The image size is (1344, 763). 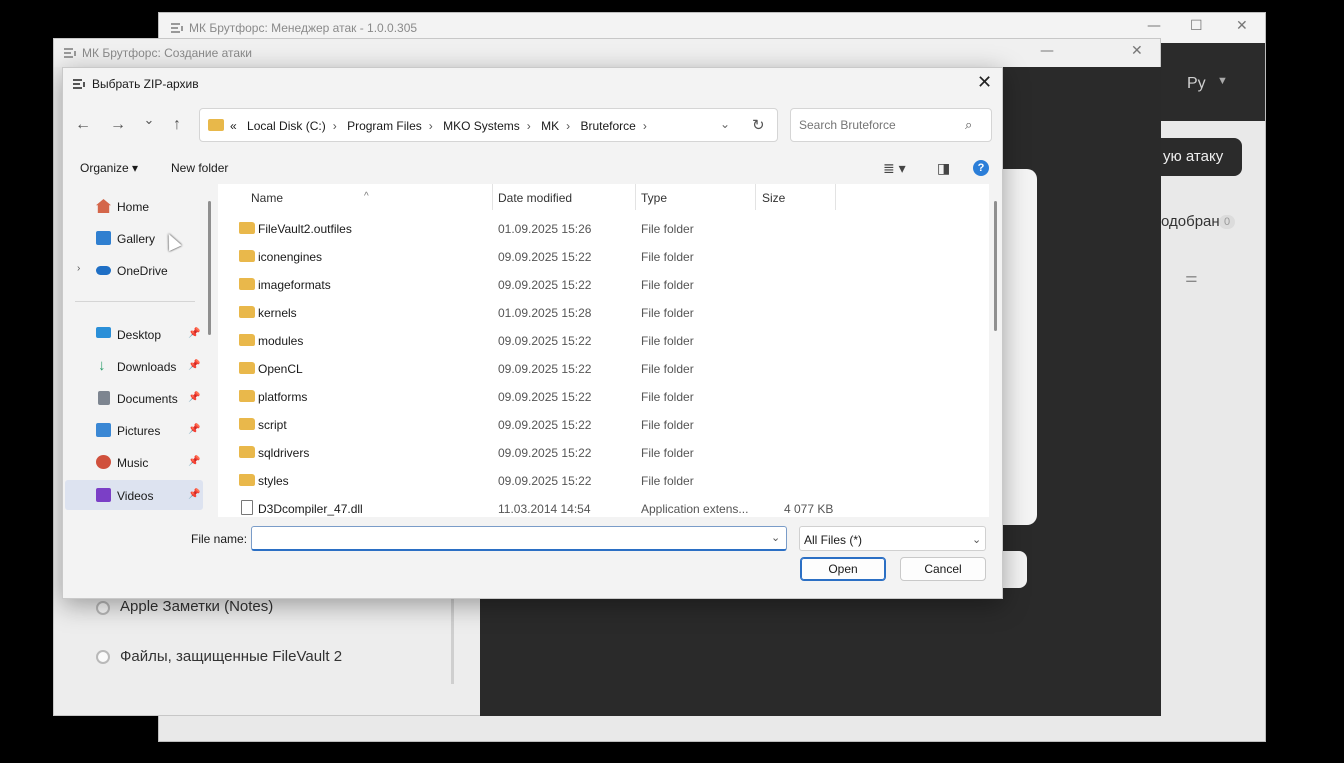 I want to click on refresh-icon: ↻, so click(x=758, y=125).